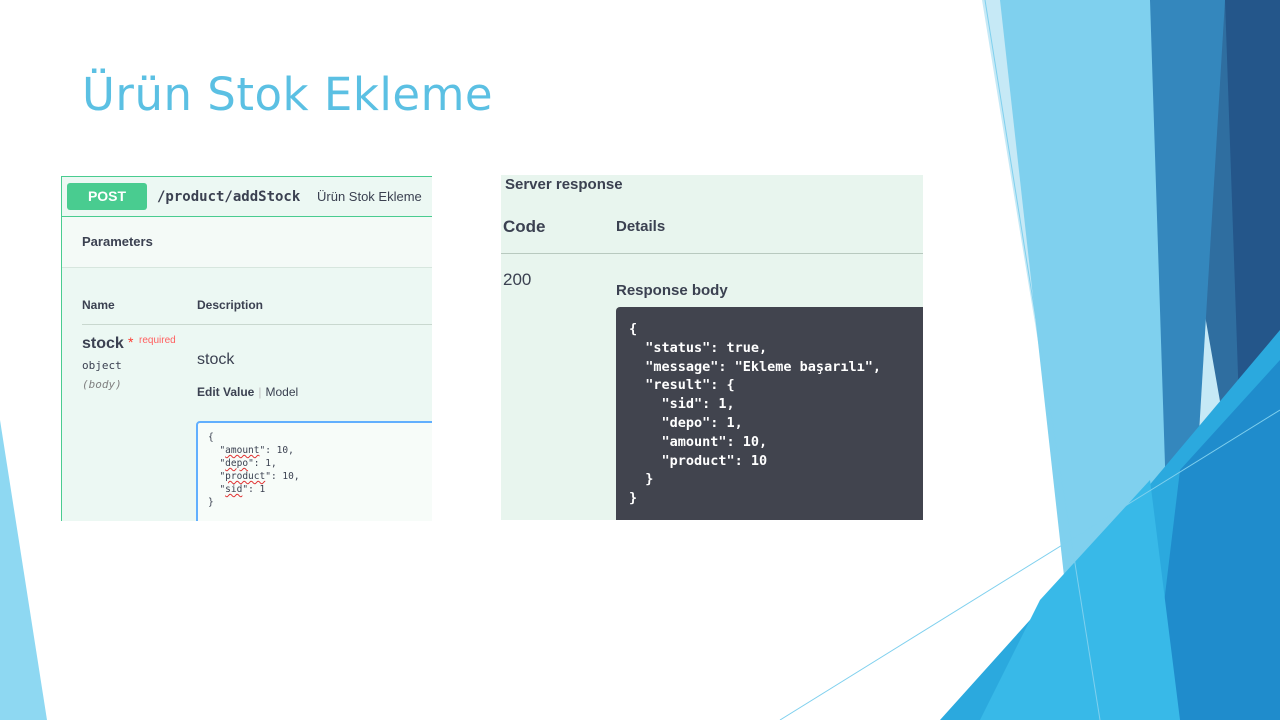 This screenshot has height=720, width=1280. I want to click on column-description-header: Description, so click(230, 305).